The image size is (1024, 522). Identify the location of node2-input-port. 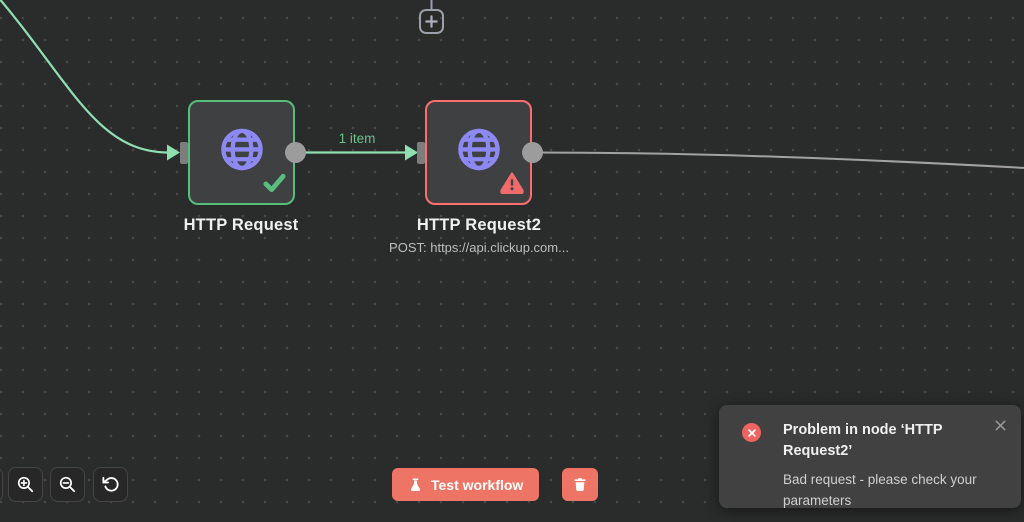
(421, 153).